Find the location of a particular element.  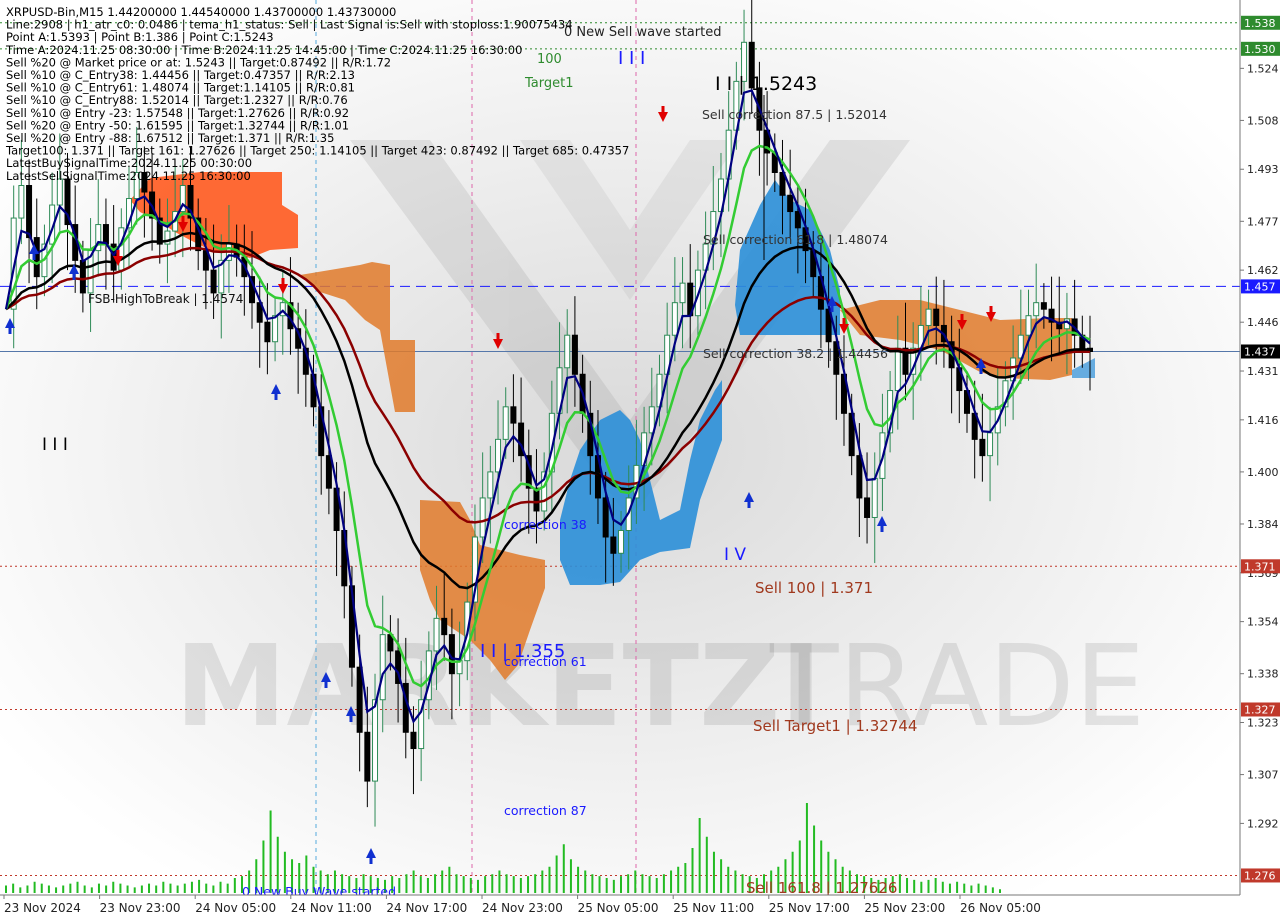

y-tick-label: 1.292 is located at coordinates (1263, 823).